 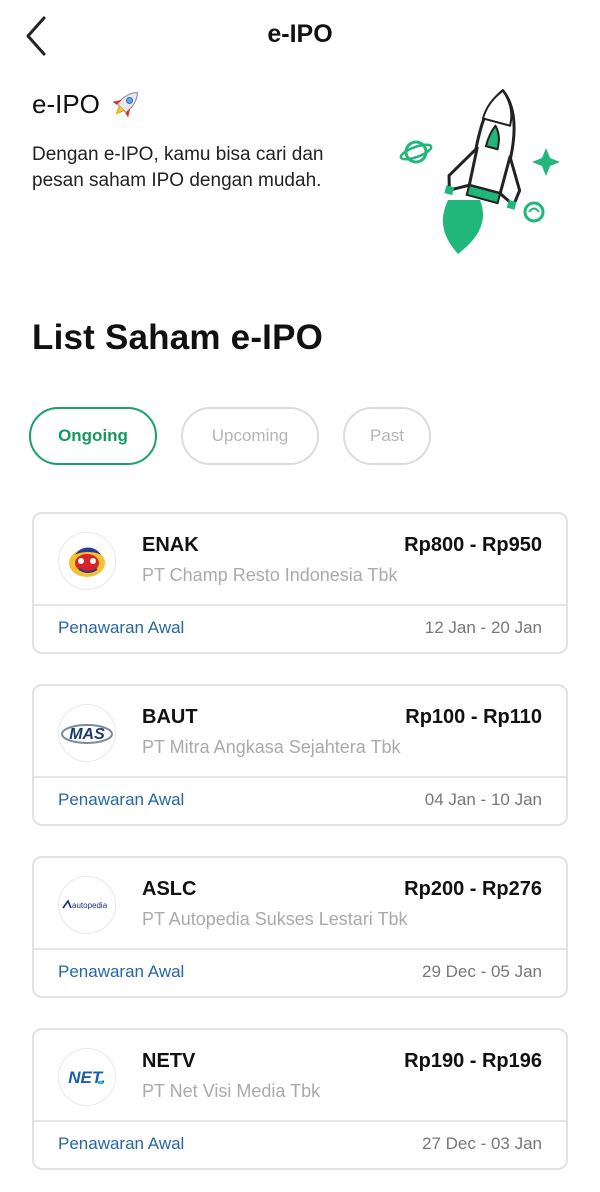 I want to click on page-title: e-IPO, so click(x=300, y=34).